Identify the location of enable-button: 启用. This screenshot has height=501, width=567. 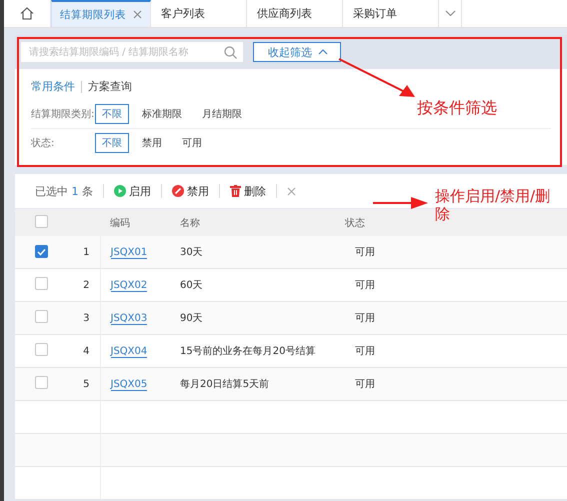
(132, 191).